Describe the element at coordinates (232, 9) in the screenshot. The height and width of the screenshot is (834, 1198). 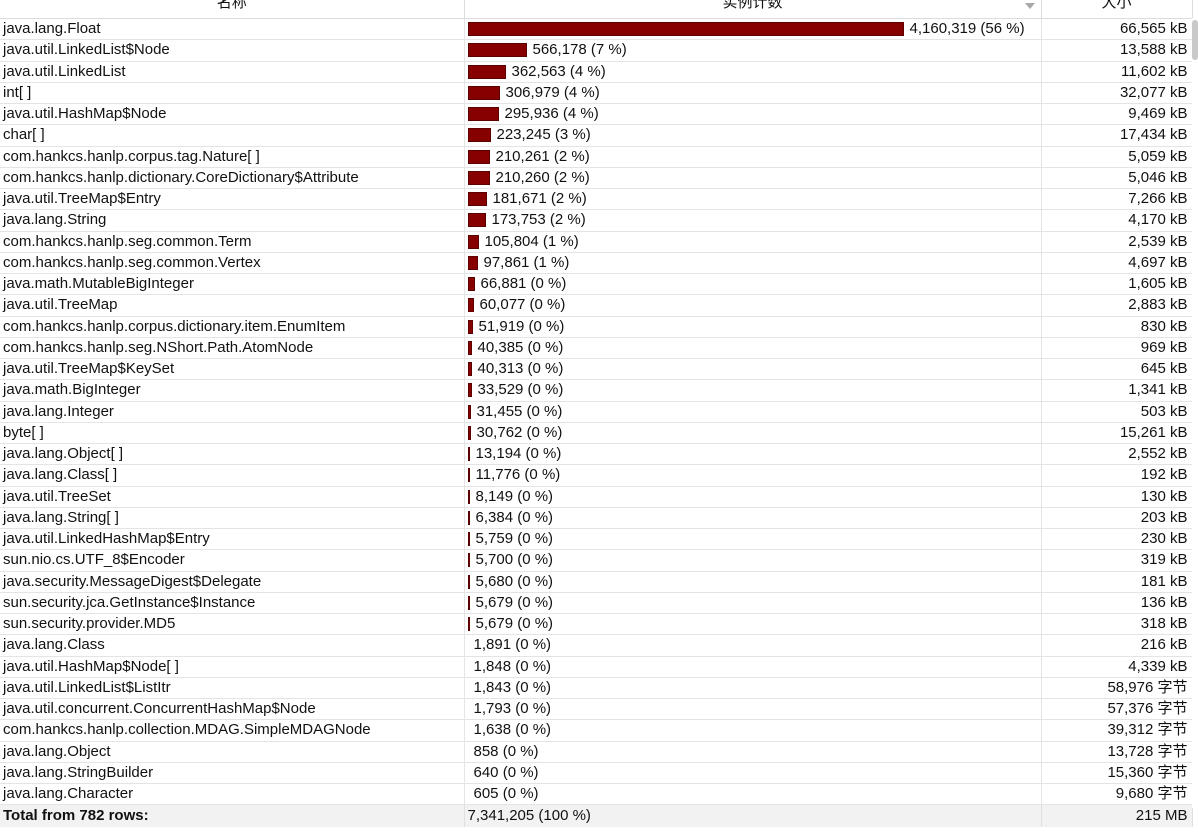
I see `column-header-name: 名称` at that location.